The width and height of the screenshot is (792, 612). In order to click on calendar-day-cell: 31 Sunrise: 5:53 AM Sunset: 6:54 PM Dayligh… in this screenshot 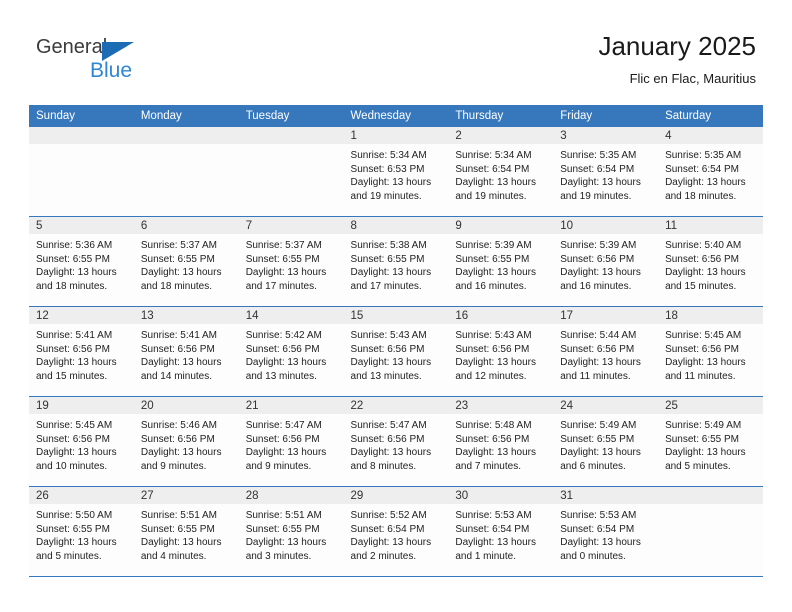, I will do `click(606, 531)`.